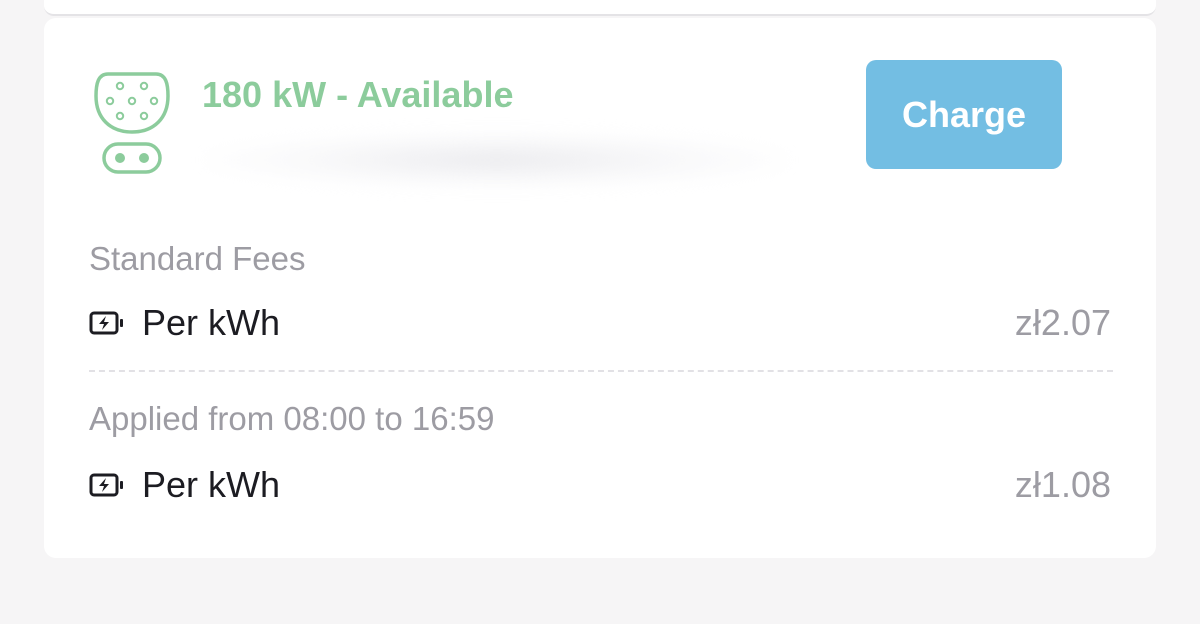  What do you see at coordinates (964, 114) in the screenshot?
I see `charge-button: Charge` at bounding box center [964, 114].